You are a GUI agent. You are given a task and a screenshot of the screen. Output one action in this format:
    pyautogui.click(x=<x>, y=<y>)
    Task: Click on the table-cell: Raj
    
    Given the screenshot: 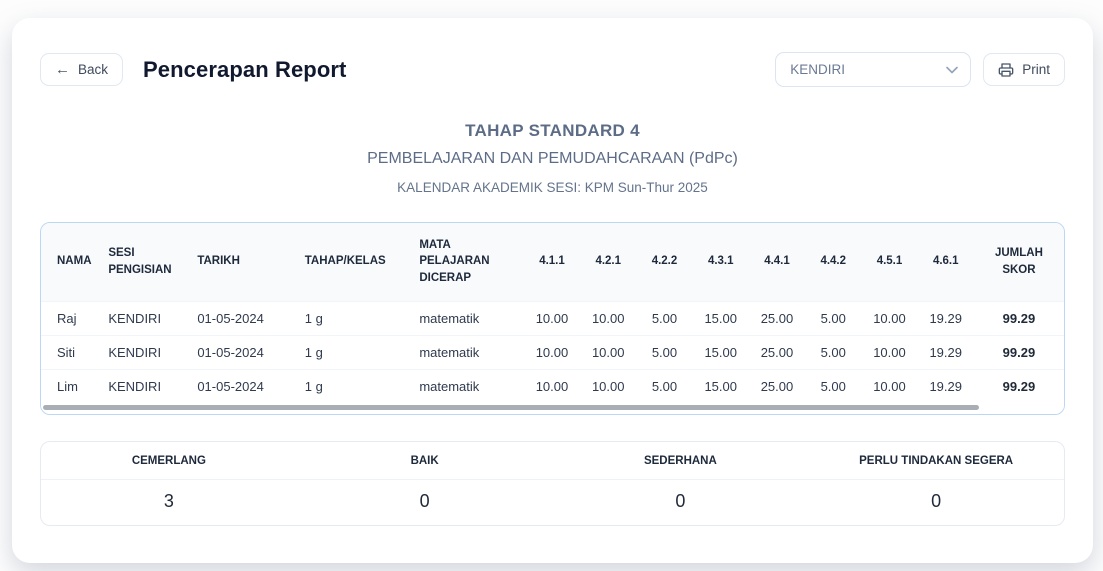 What is the action you would take?
    pyautogui.click(x=71, y=317)
    